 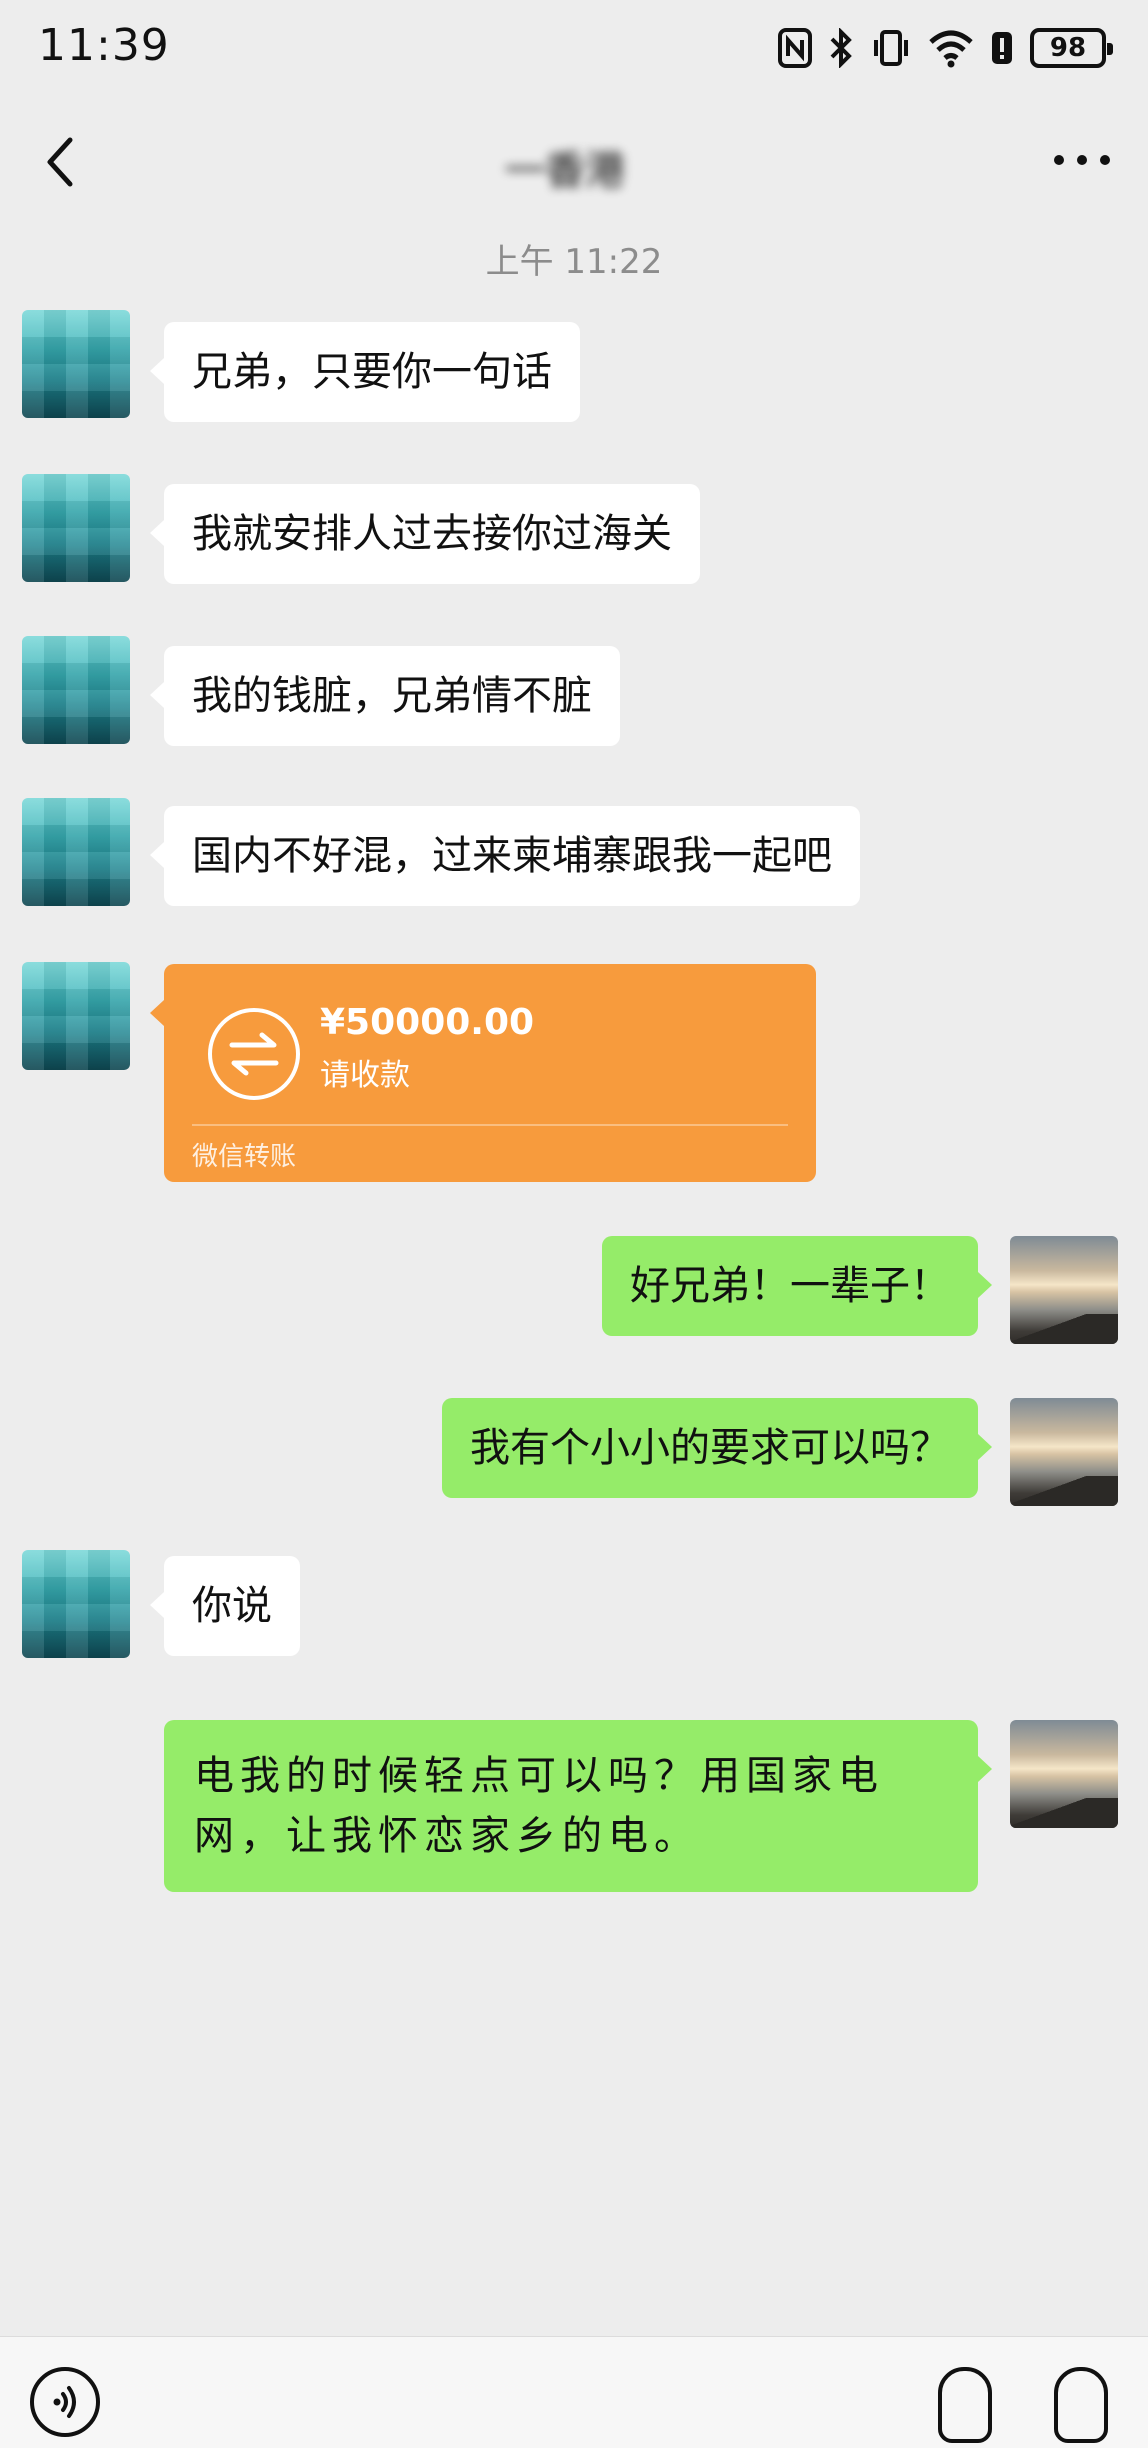 I want to click on battery-level: 98, so click(x=1068, y=48).